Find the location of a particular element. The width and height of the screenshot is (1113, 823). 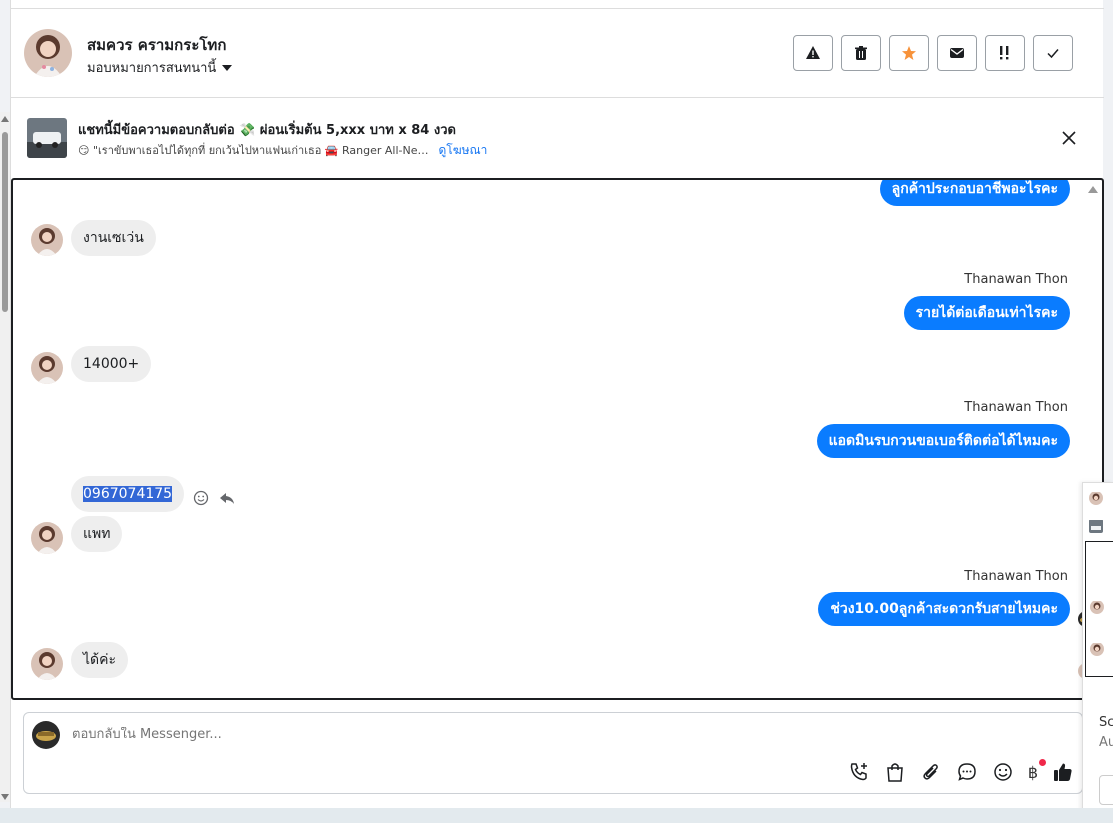

payment-baht-icon: ฿ is located at coordinates (1036, 770).